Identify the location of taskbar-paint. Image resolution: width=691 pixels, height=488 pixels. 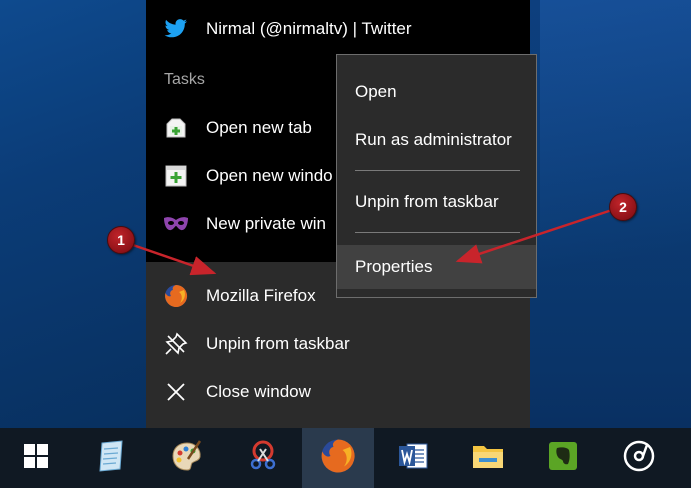
(187, 458).